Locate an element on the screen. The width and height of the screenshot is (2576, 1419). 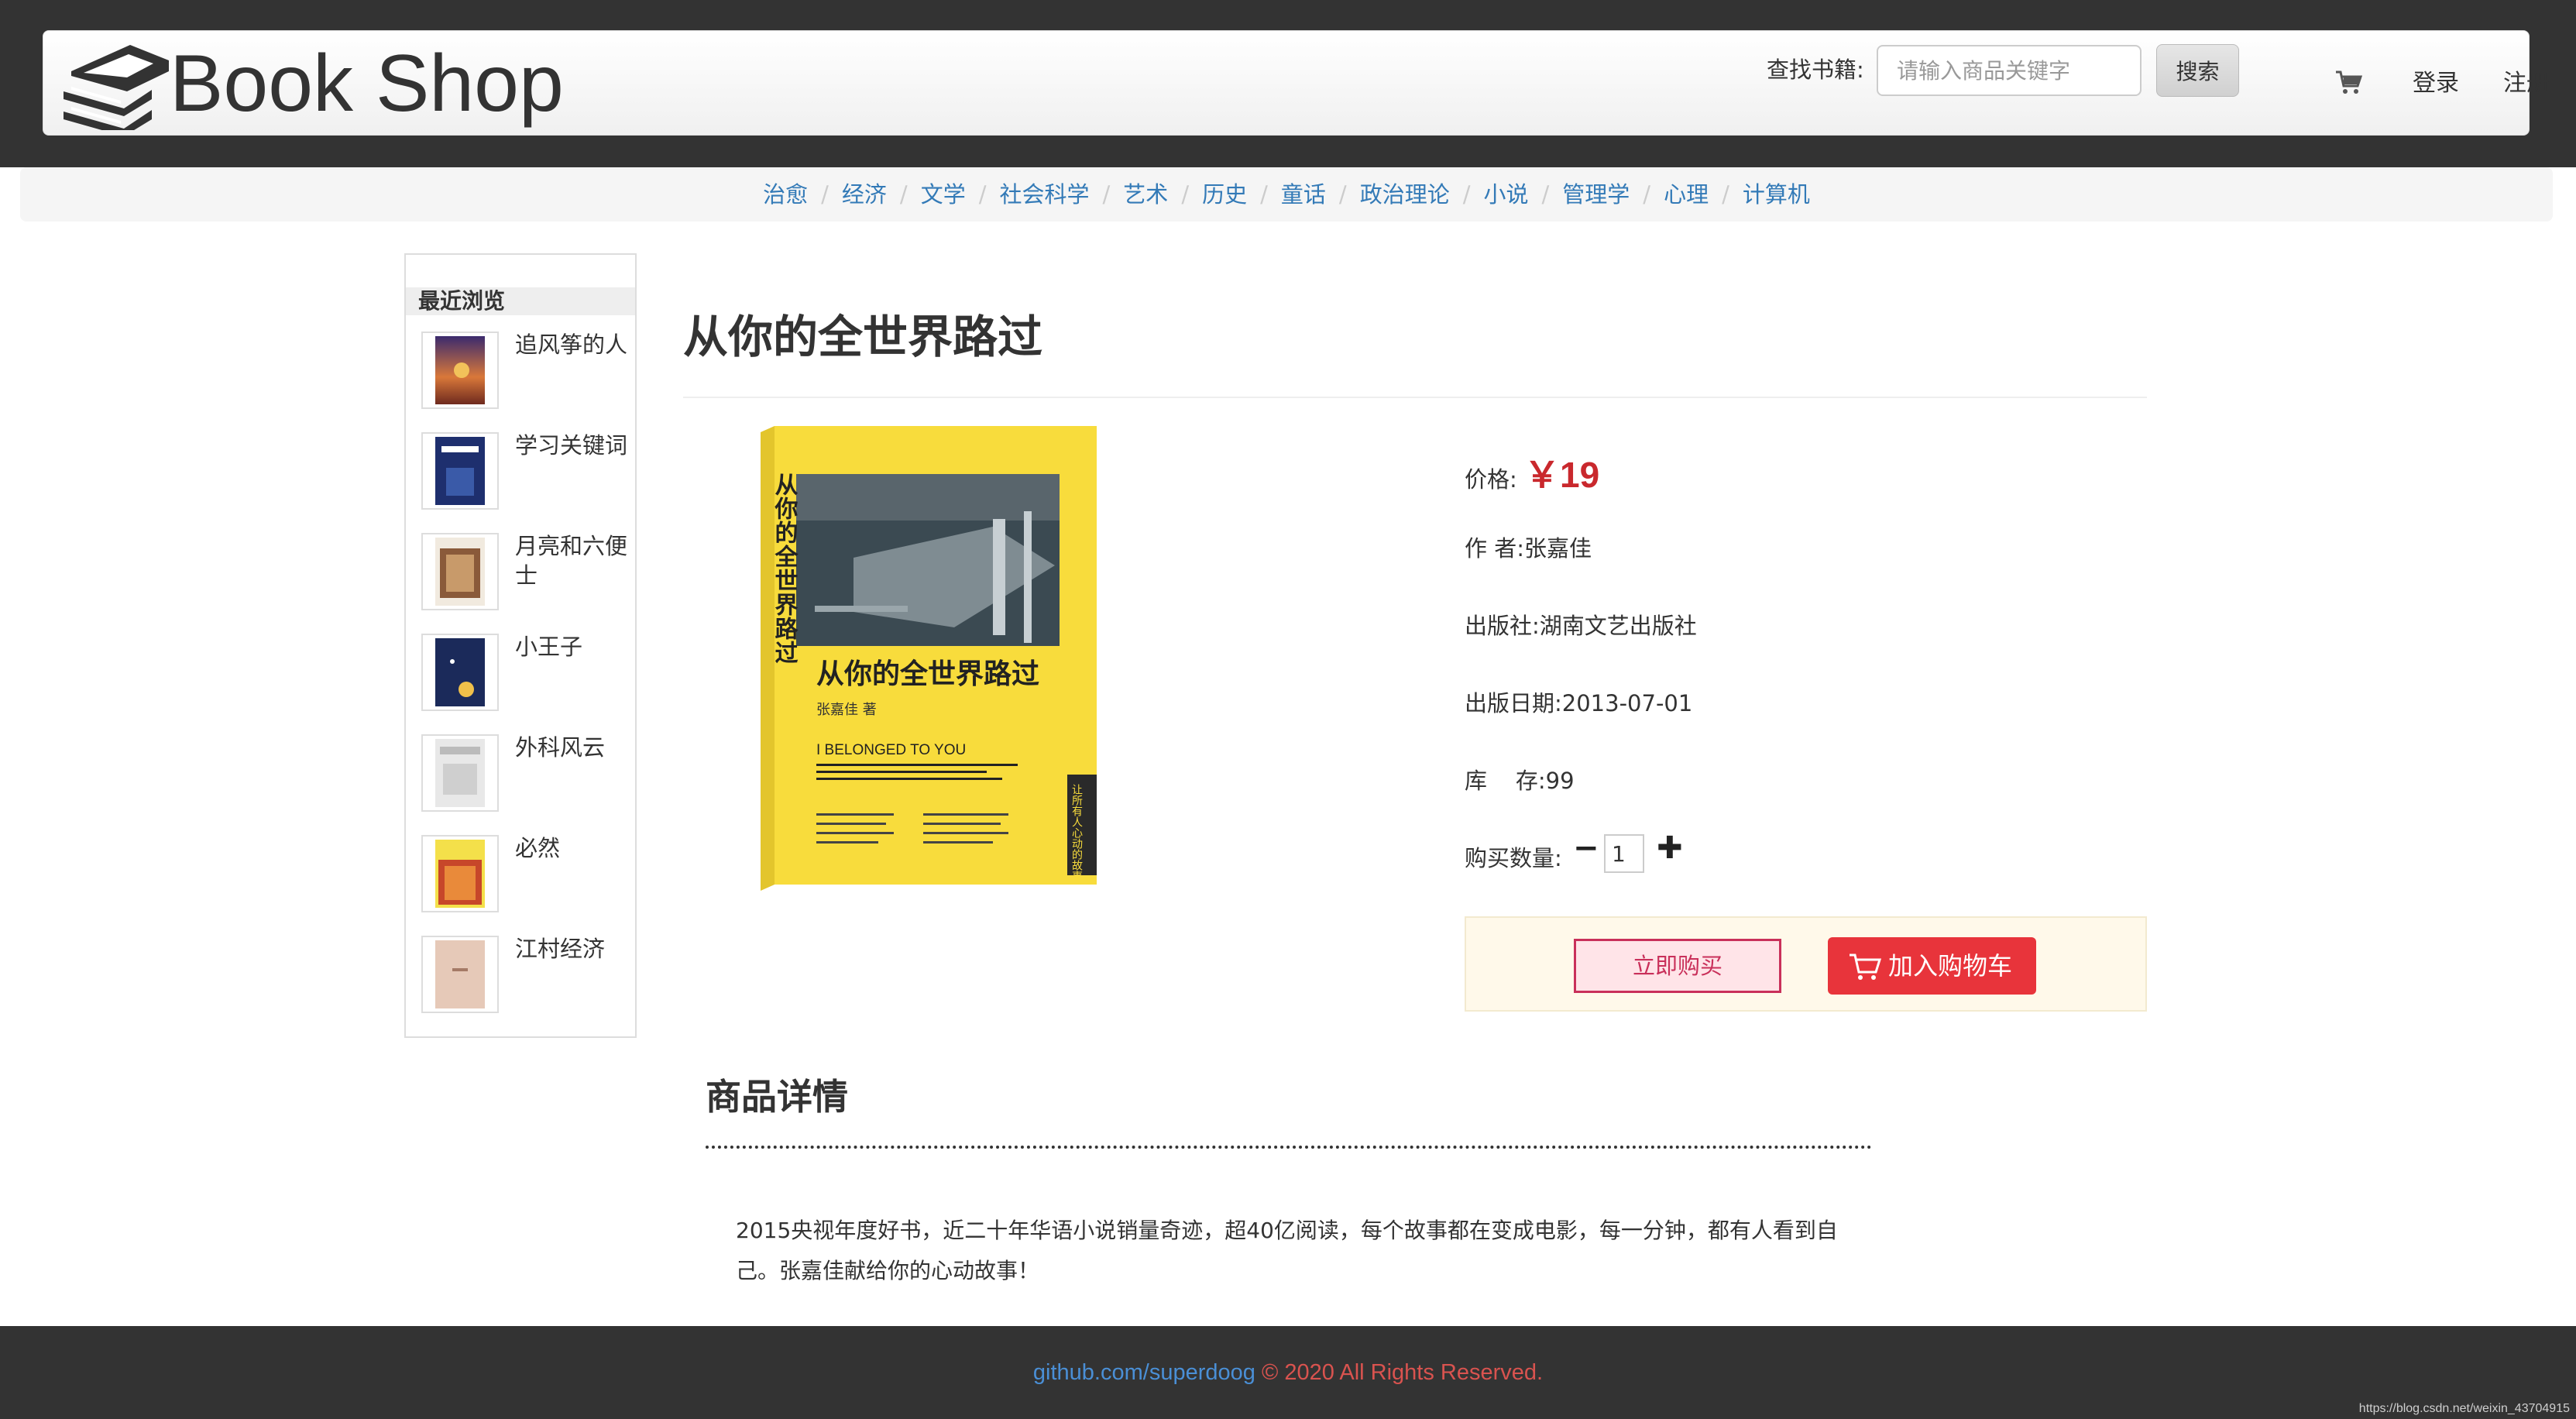
category-link: 政治理论 is located at coordinates (1405, 194).